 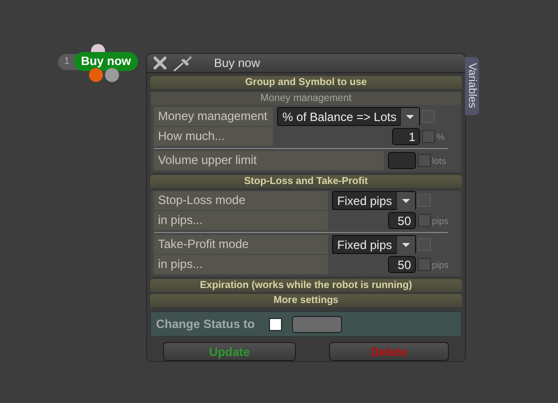 I want to click on subsection-header: Money management, so click(x=306, y=98).